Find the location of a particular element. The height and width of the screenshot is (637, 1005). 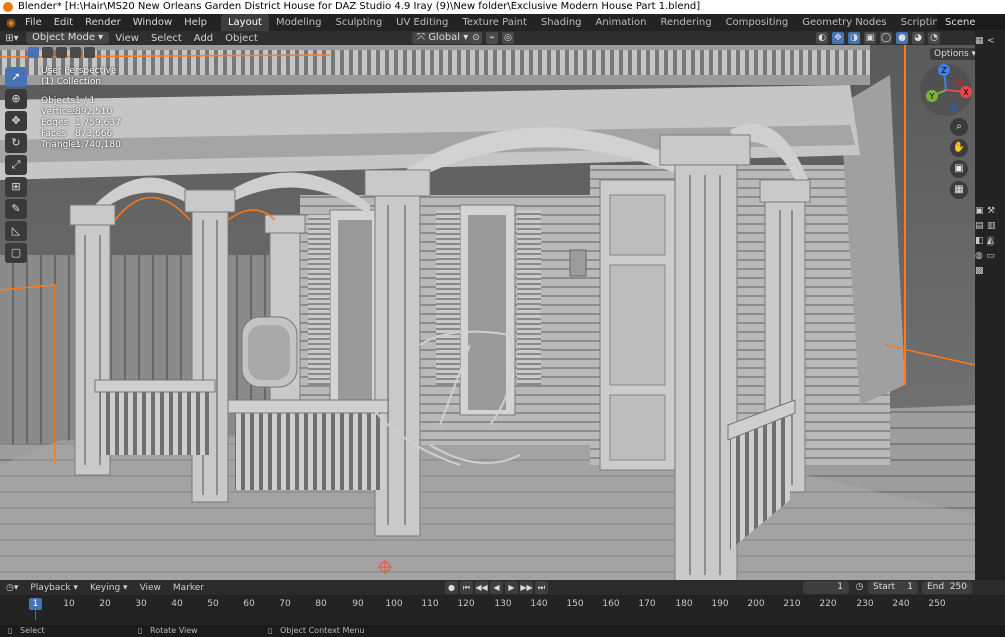

view-layer-icon: ◧ is located at coordinates (979, 241).